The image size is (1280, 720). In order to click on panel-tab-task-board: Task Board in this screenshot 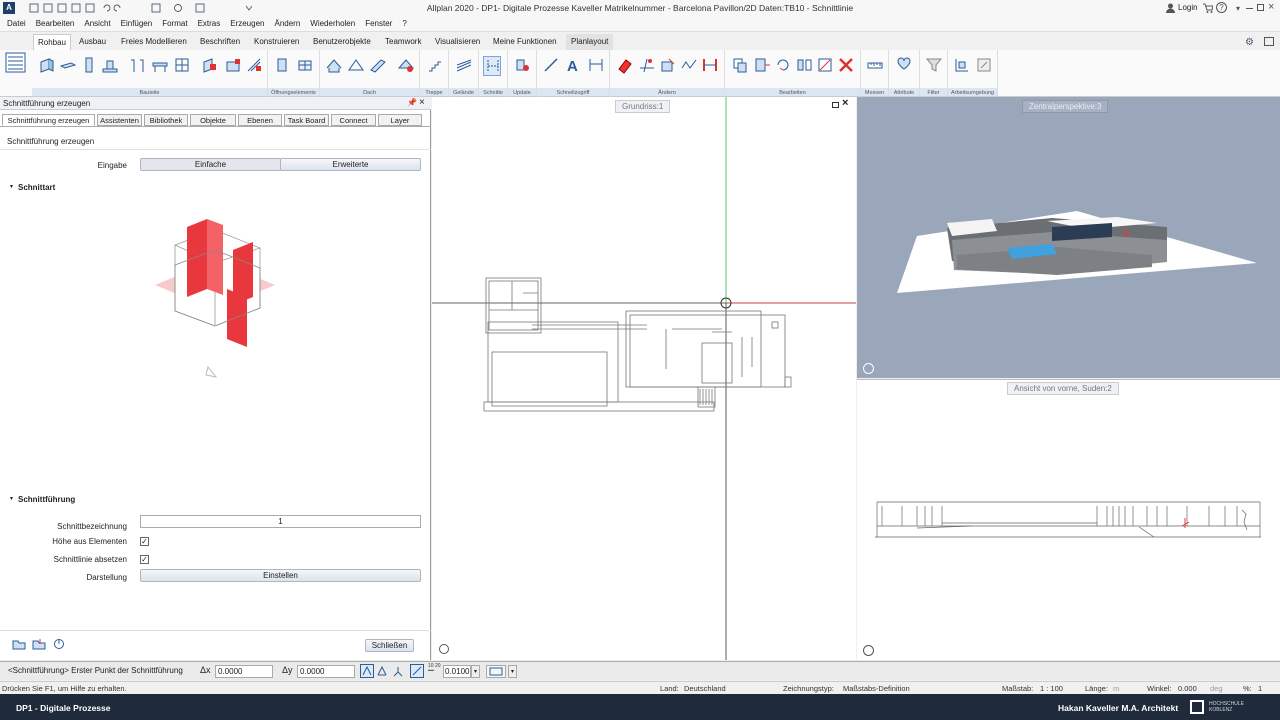, I will do `click(306, 120)`.